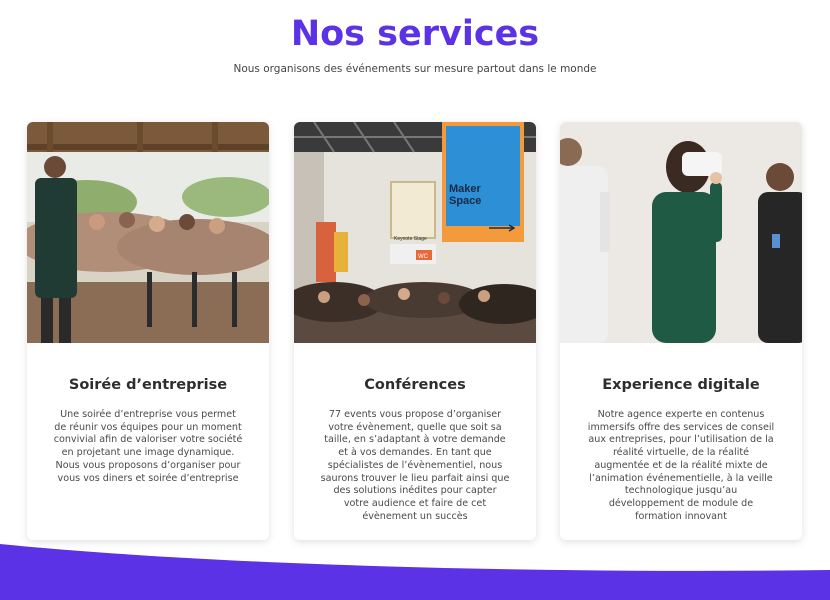  Describe the element at coordinates (681, 385) in the screenshot. I see `card-title: Experience digitale` at that location.